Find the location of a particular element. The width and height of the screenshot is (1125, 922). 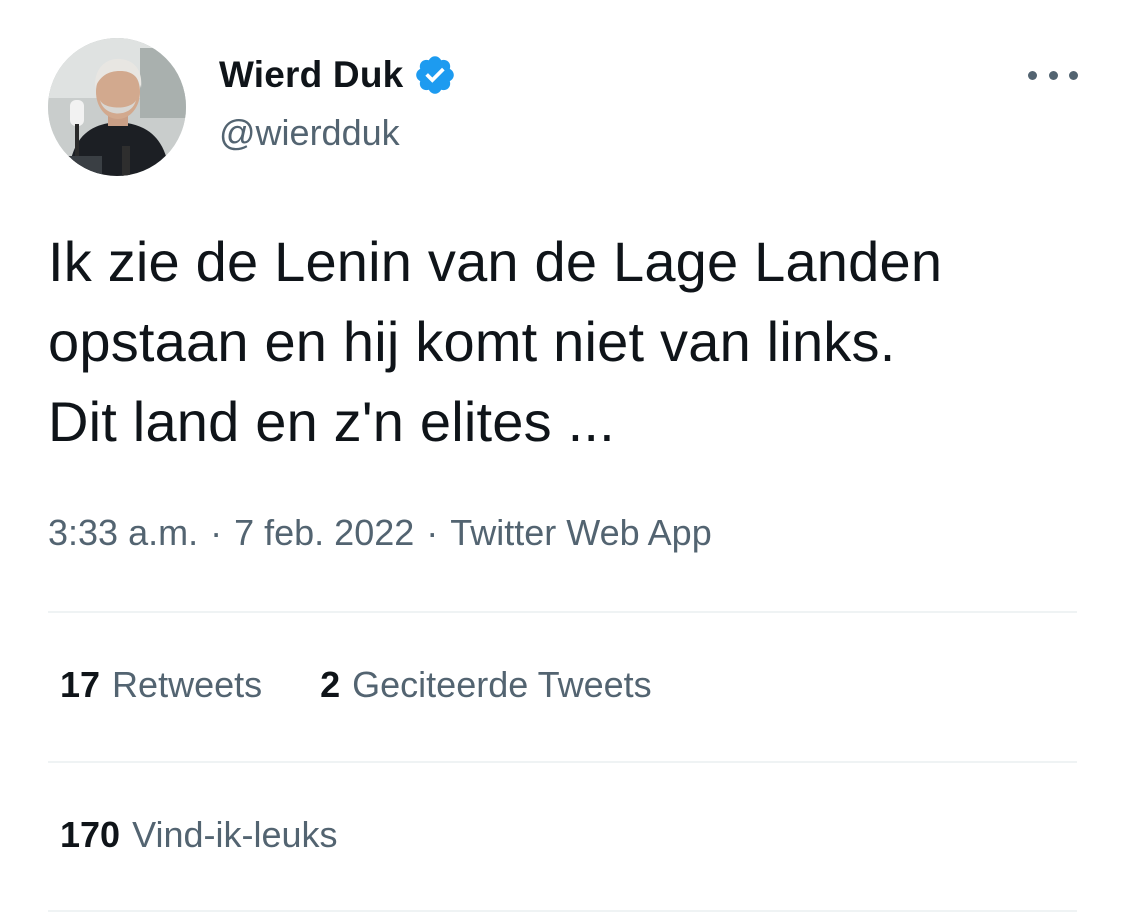

tweet-time: 3:33 a.m. is located at coordinates (123, 533).